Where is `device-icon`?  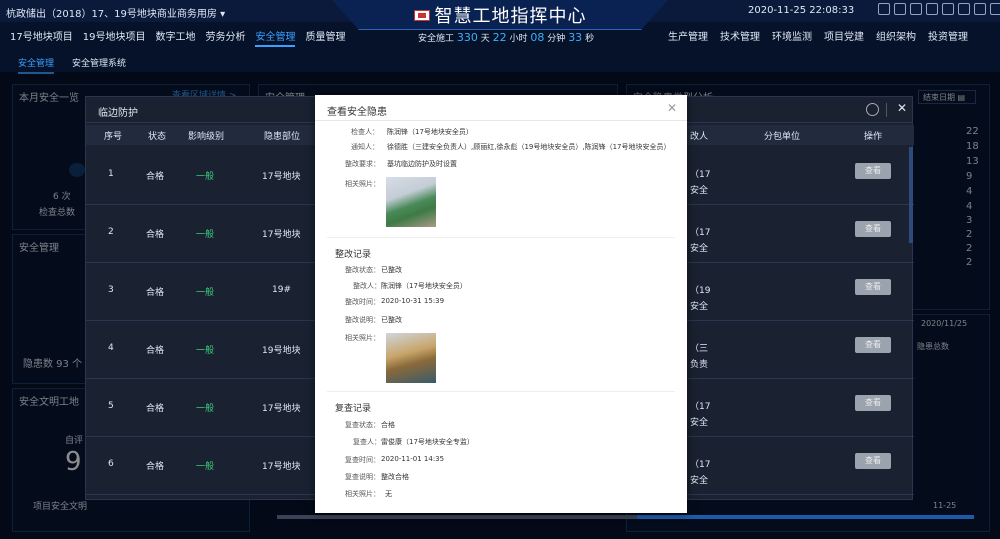
device-icon is located at coordinates (932, 9).